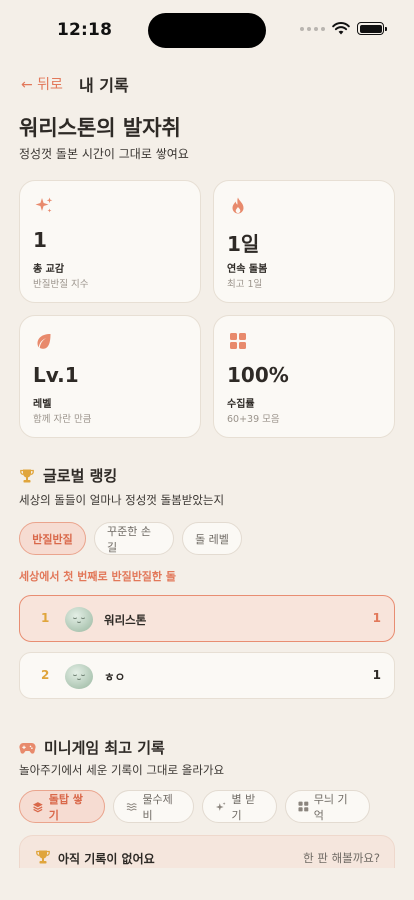 This screenshot has height=900, width=414. Describe the element at coordinates (258, 375) in the screenshot. I see `stat-value: 100%` at that location.